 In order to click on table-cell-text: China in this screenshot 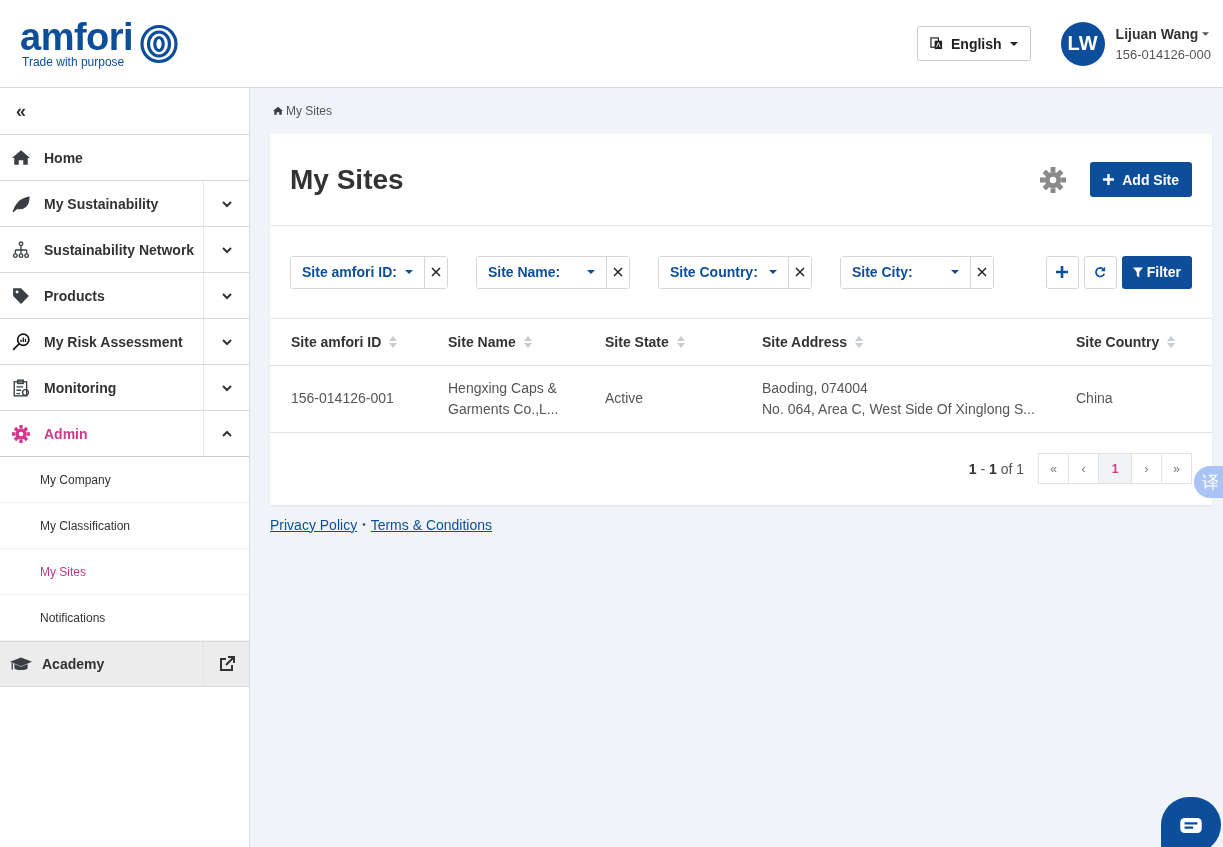, I will do `click(1095, 398)`.